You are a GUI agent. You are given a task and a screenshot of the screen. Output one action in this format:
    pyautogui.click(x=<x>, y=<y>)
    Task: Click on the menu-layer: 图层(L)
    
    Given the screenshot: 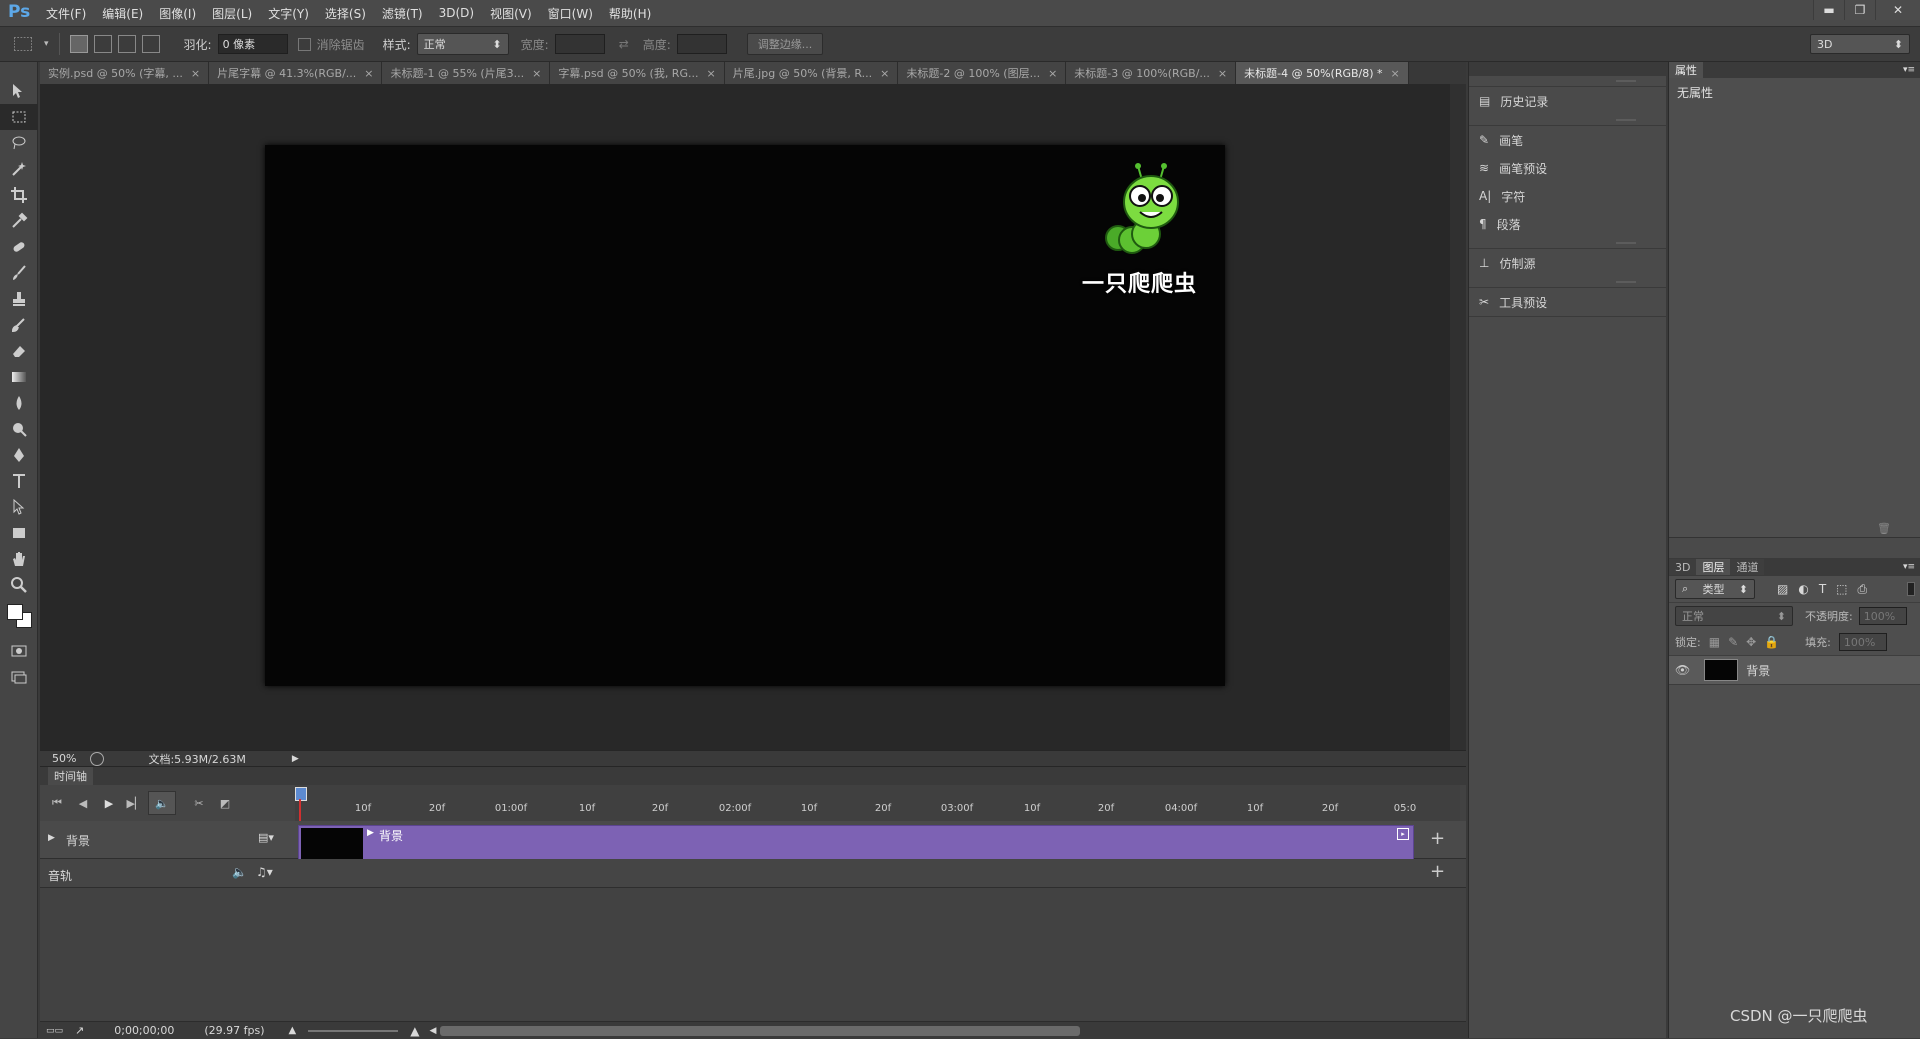 What is the action you would take?
    pyautogui.click(x=232, y=13)
    